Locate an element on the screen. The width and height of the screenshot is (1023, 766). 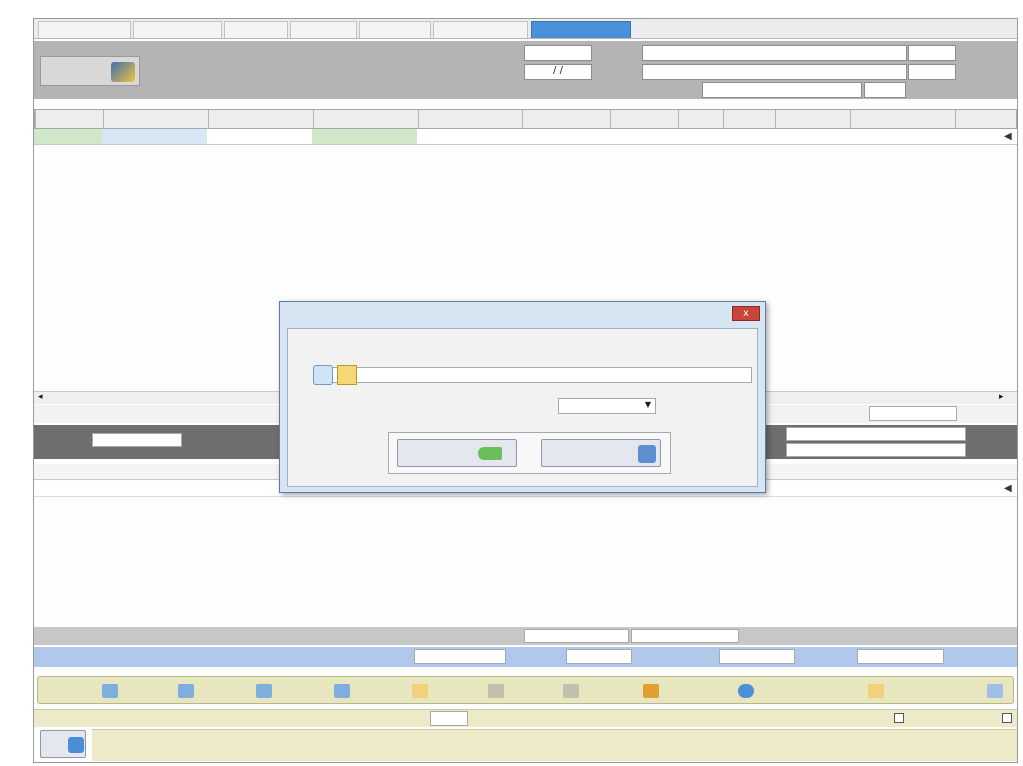
customer-name-input is located at coordinates (774, 53).